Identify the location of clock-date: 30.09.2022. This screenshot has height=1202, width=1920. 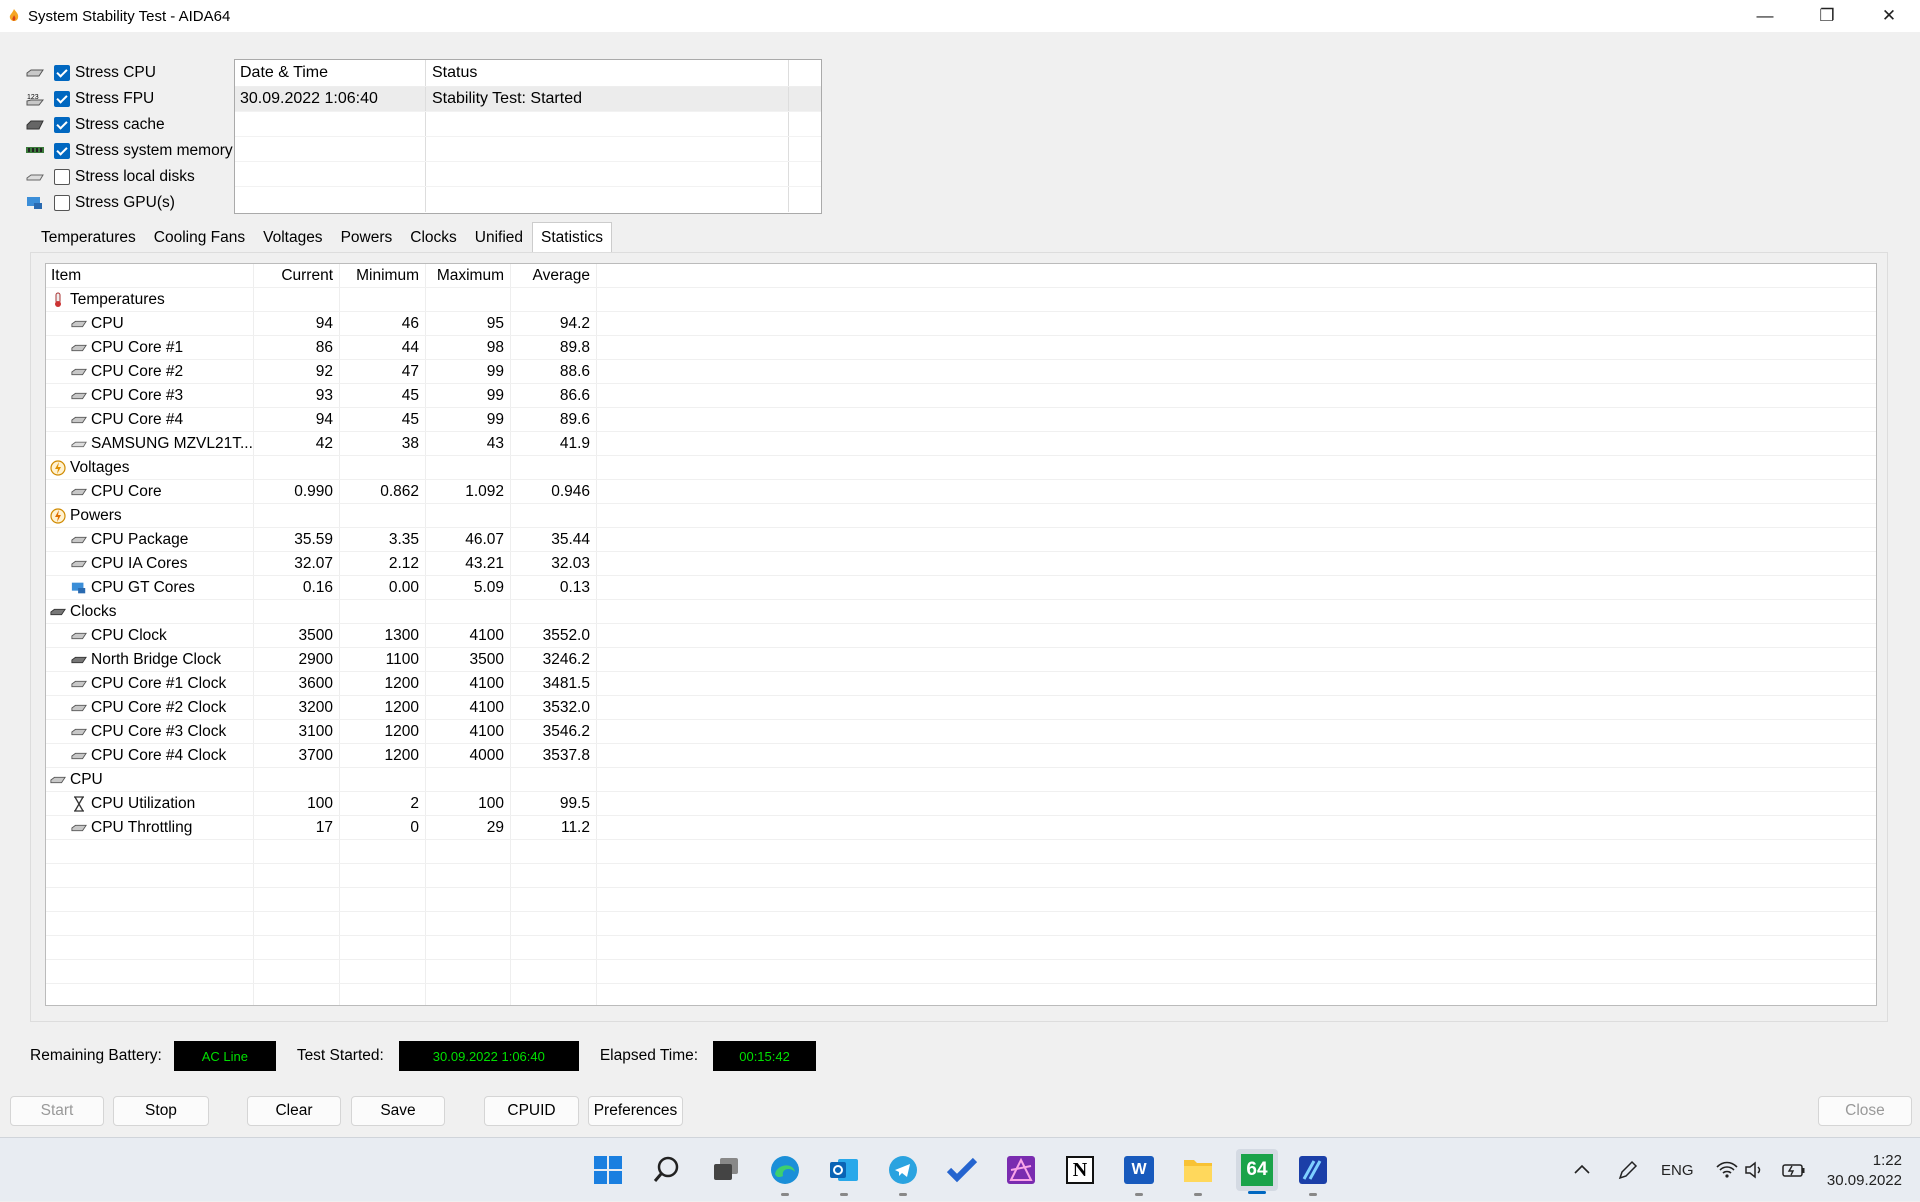
(1864, 1180).